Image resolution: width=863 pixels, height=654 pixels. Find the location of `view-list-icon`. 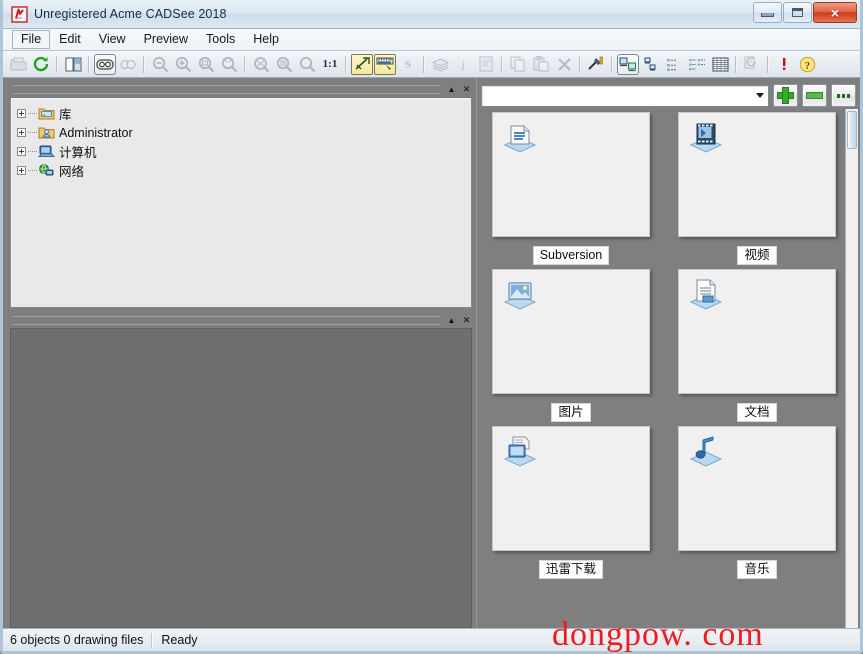

view-list-icon is located at coordinates (674, 64).